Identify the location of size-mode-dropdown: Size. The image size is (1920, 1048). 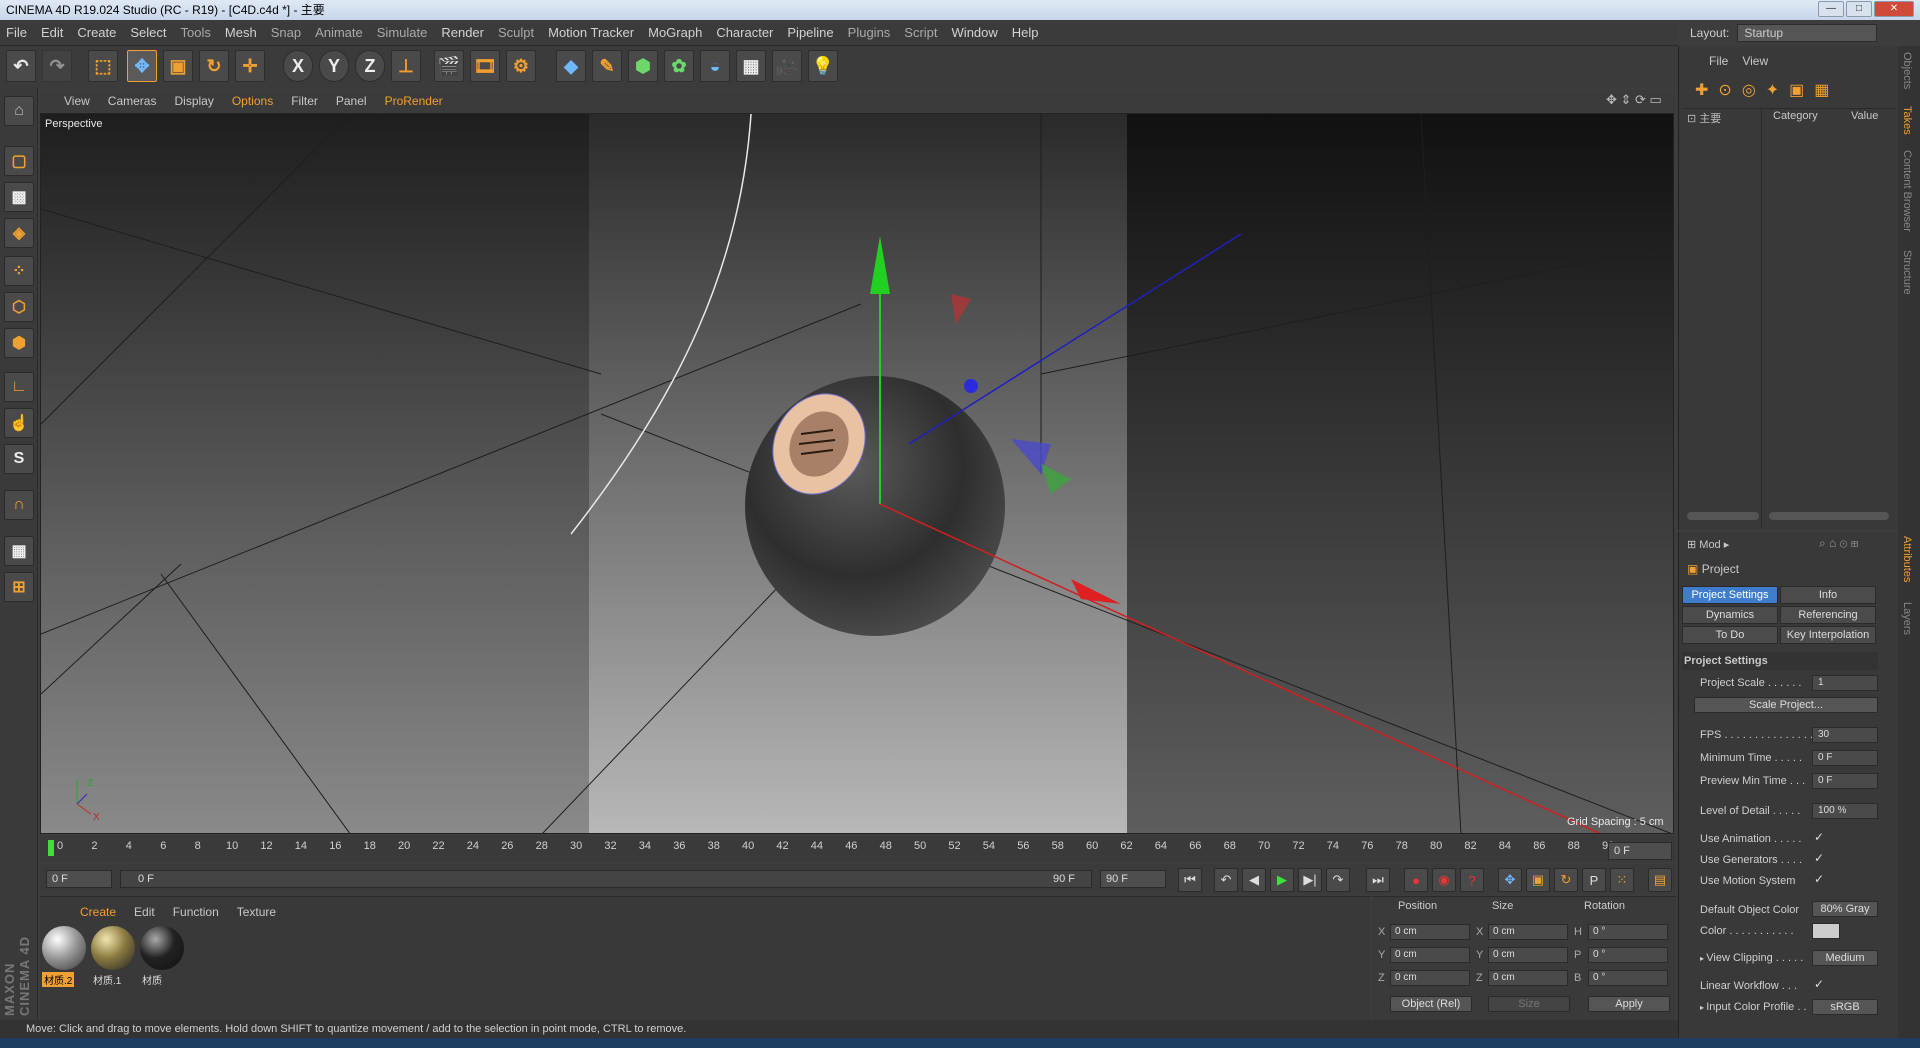
(1529, 1004).